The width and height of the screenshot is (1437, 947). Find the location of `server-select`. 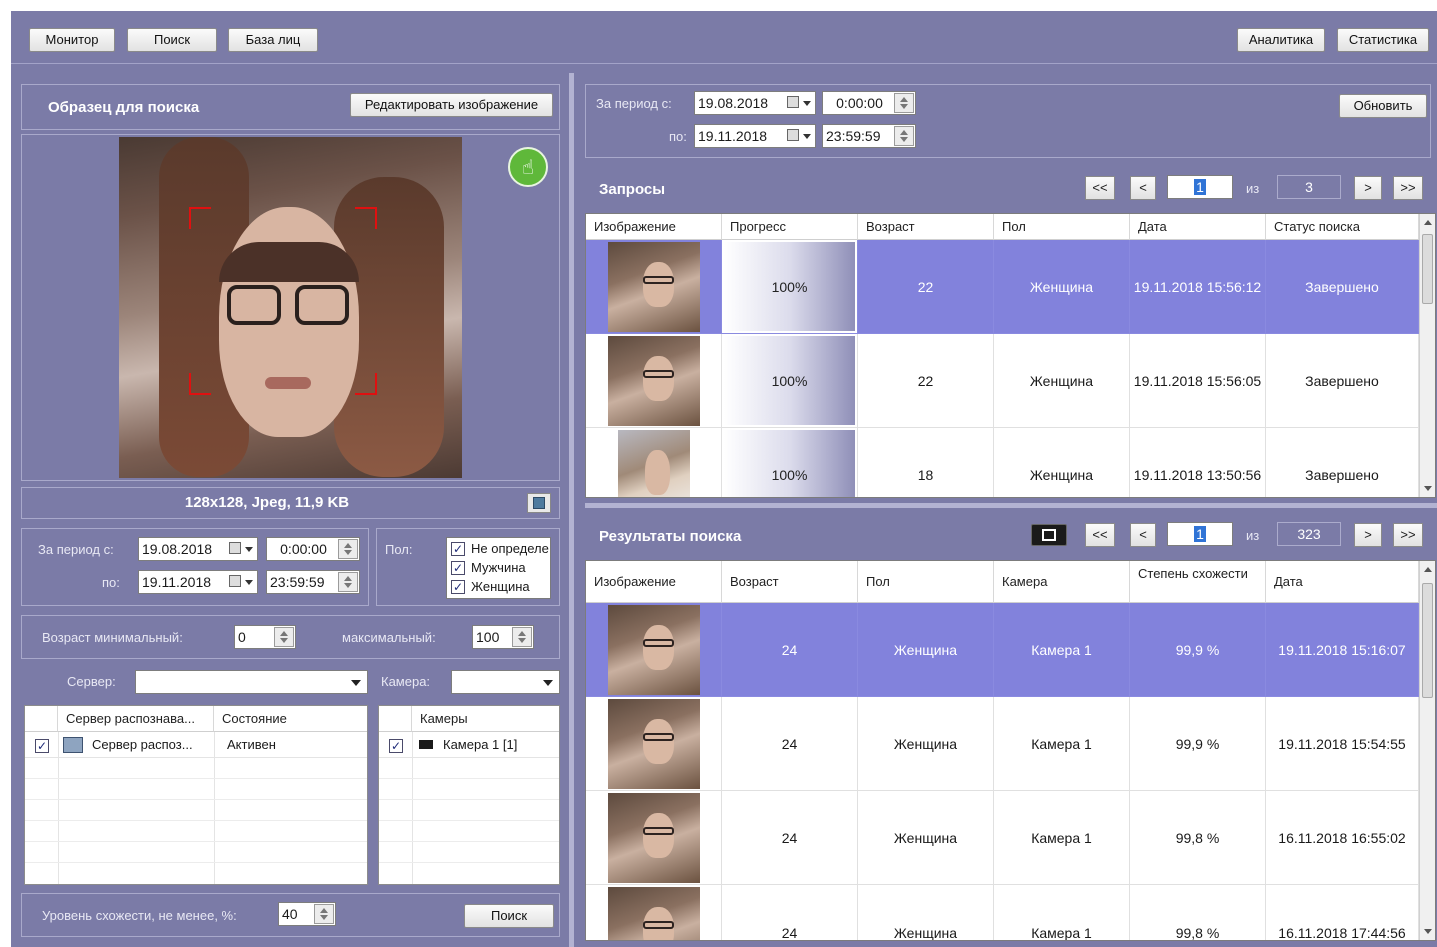

server-select is located at coordinates (251, 682).